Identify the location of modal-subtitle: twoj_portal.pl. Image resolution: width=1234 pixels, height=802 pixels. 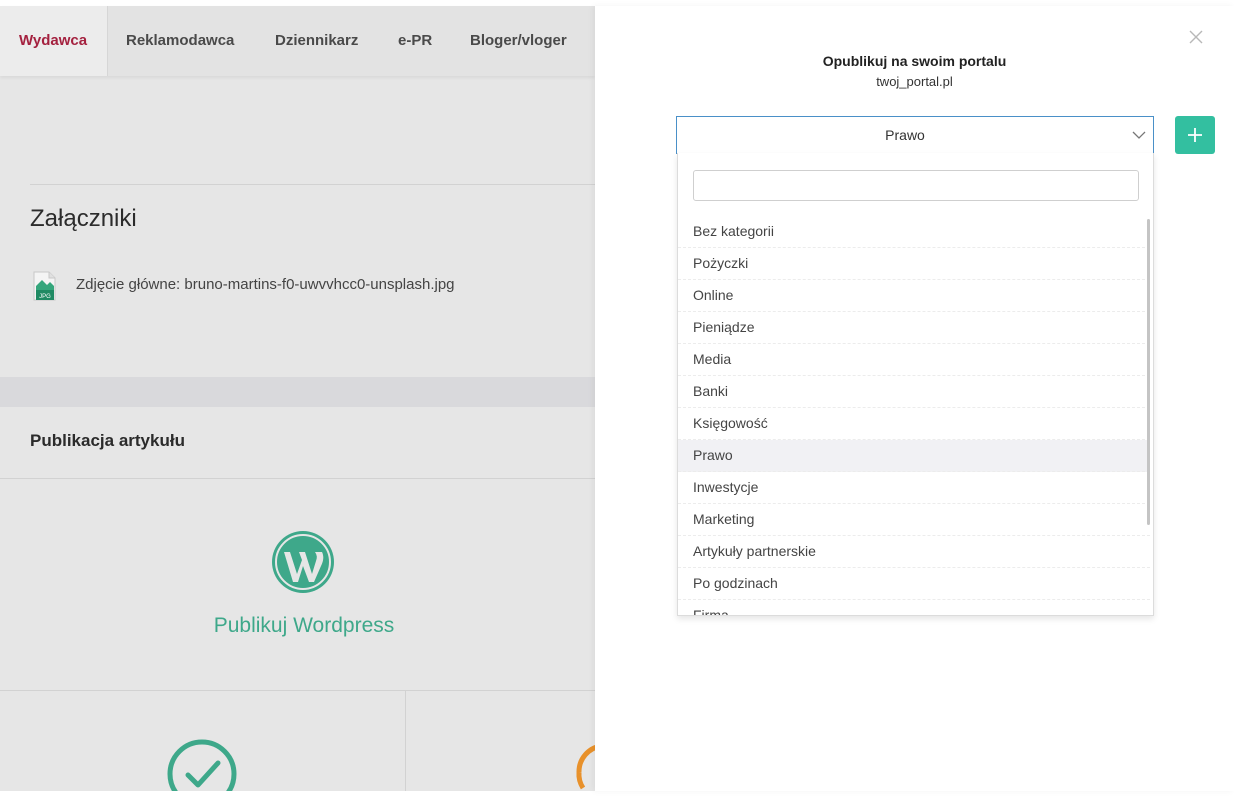
(914, 81).